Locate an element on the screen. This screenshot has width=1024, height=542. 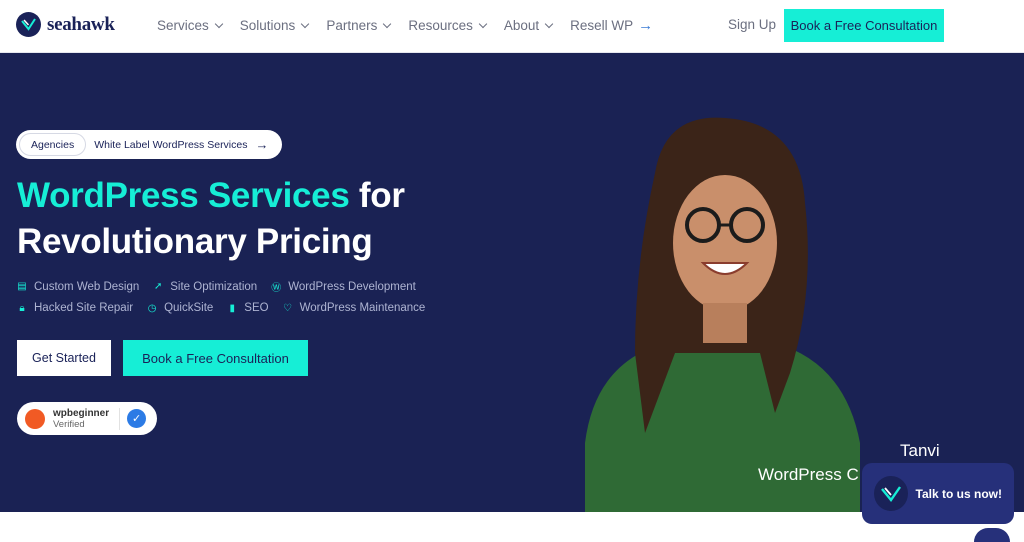
layout-icon: ▤ is located at coordinates (22, 286).